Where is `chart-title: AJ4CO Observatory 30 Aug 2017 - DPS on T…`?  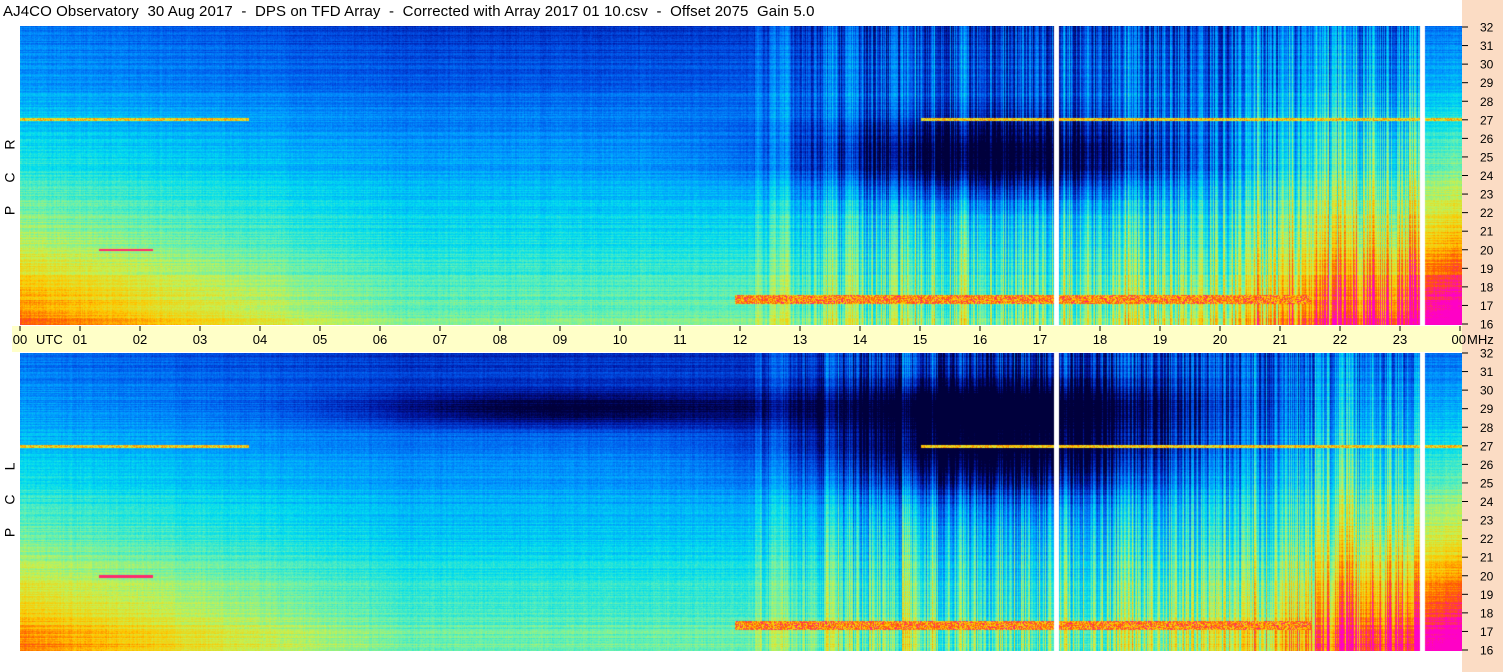
chart-title: AJ4CO Observatory 30 Aug 2017 - DPS on T… is located at coordinates (409, 11).